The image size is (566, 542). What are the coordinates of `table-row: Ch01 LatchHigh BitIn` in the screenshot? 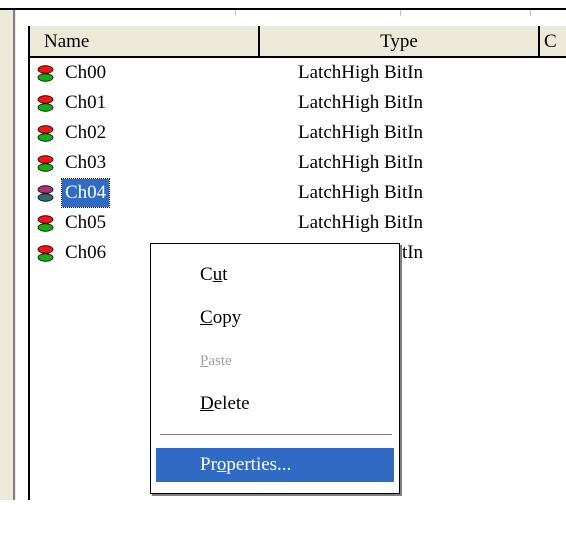 It's located at (298, 103).